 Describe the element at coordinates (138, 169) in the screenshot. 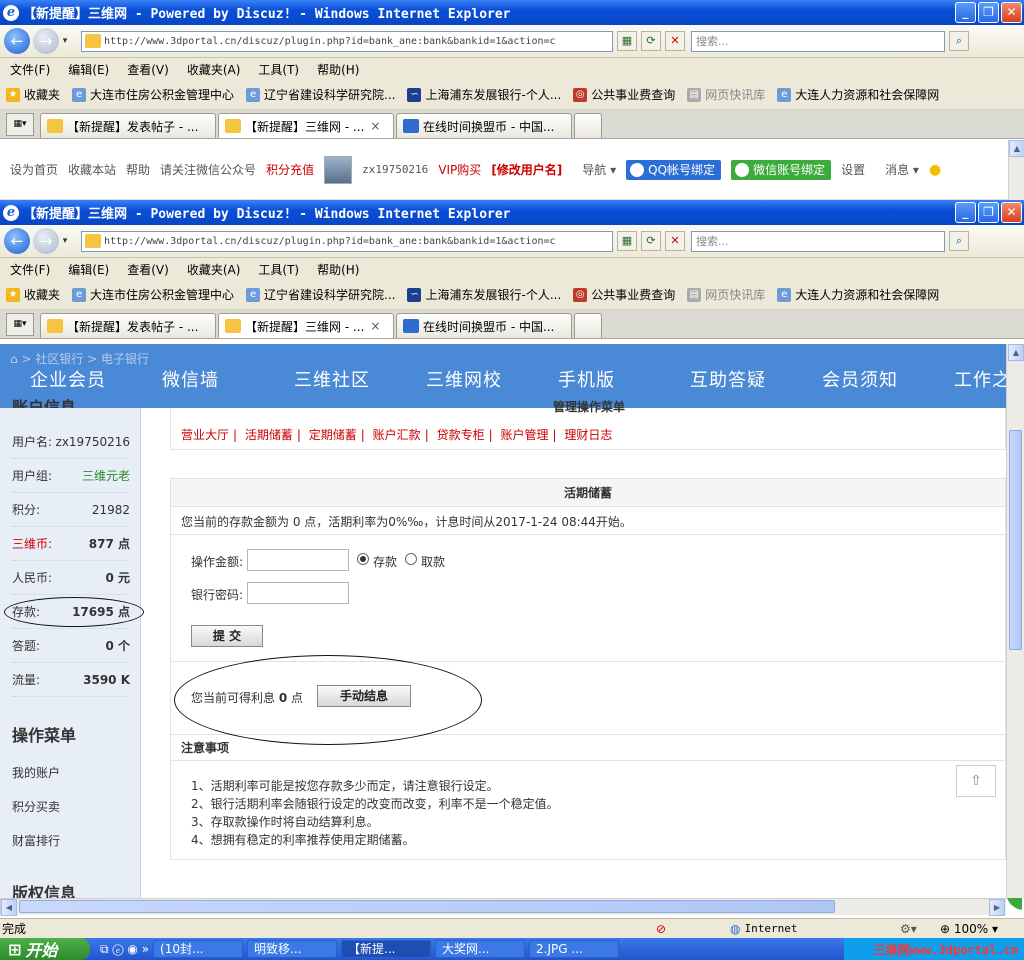

I see `help-link: 帮助` at that location.